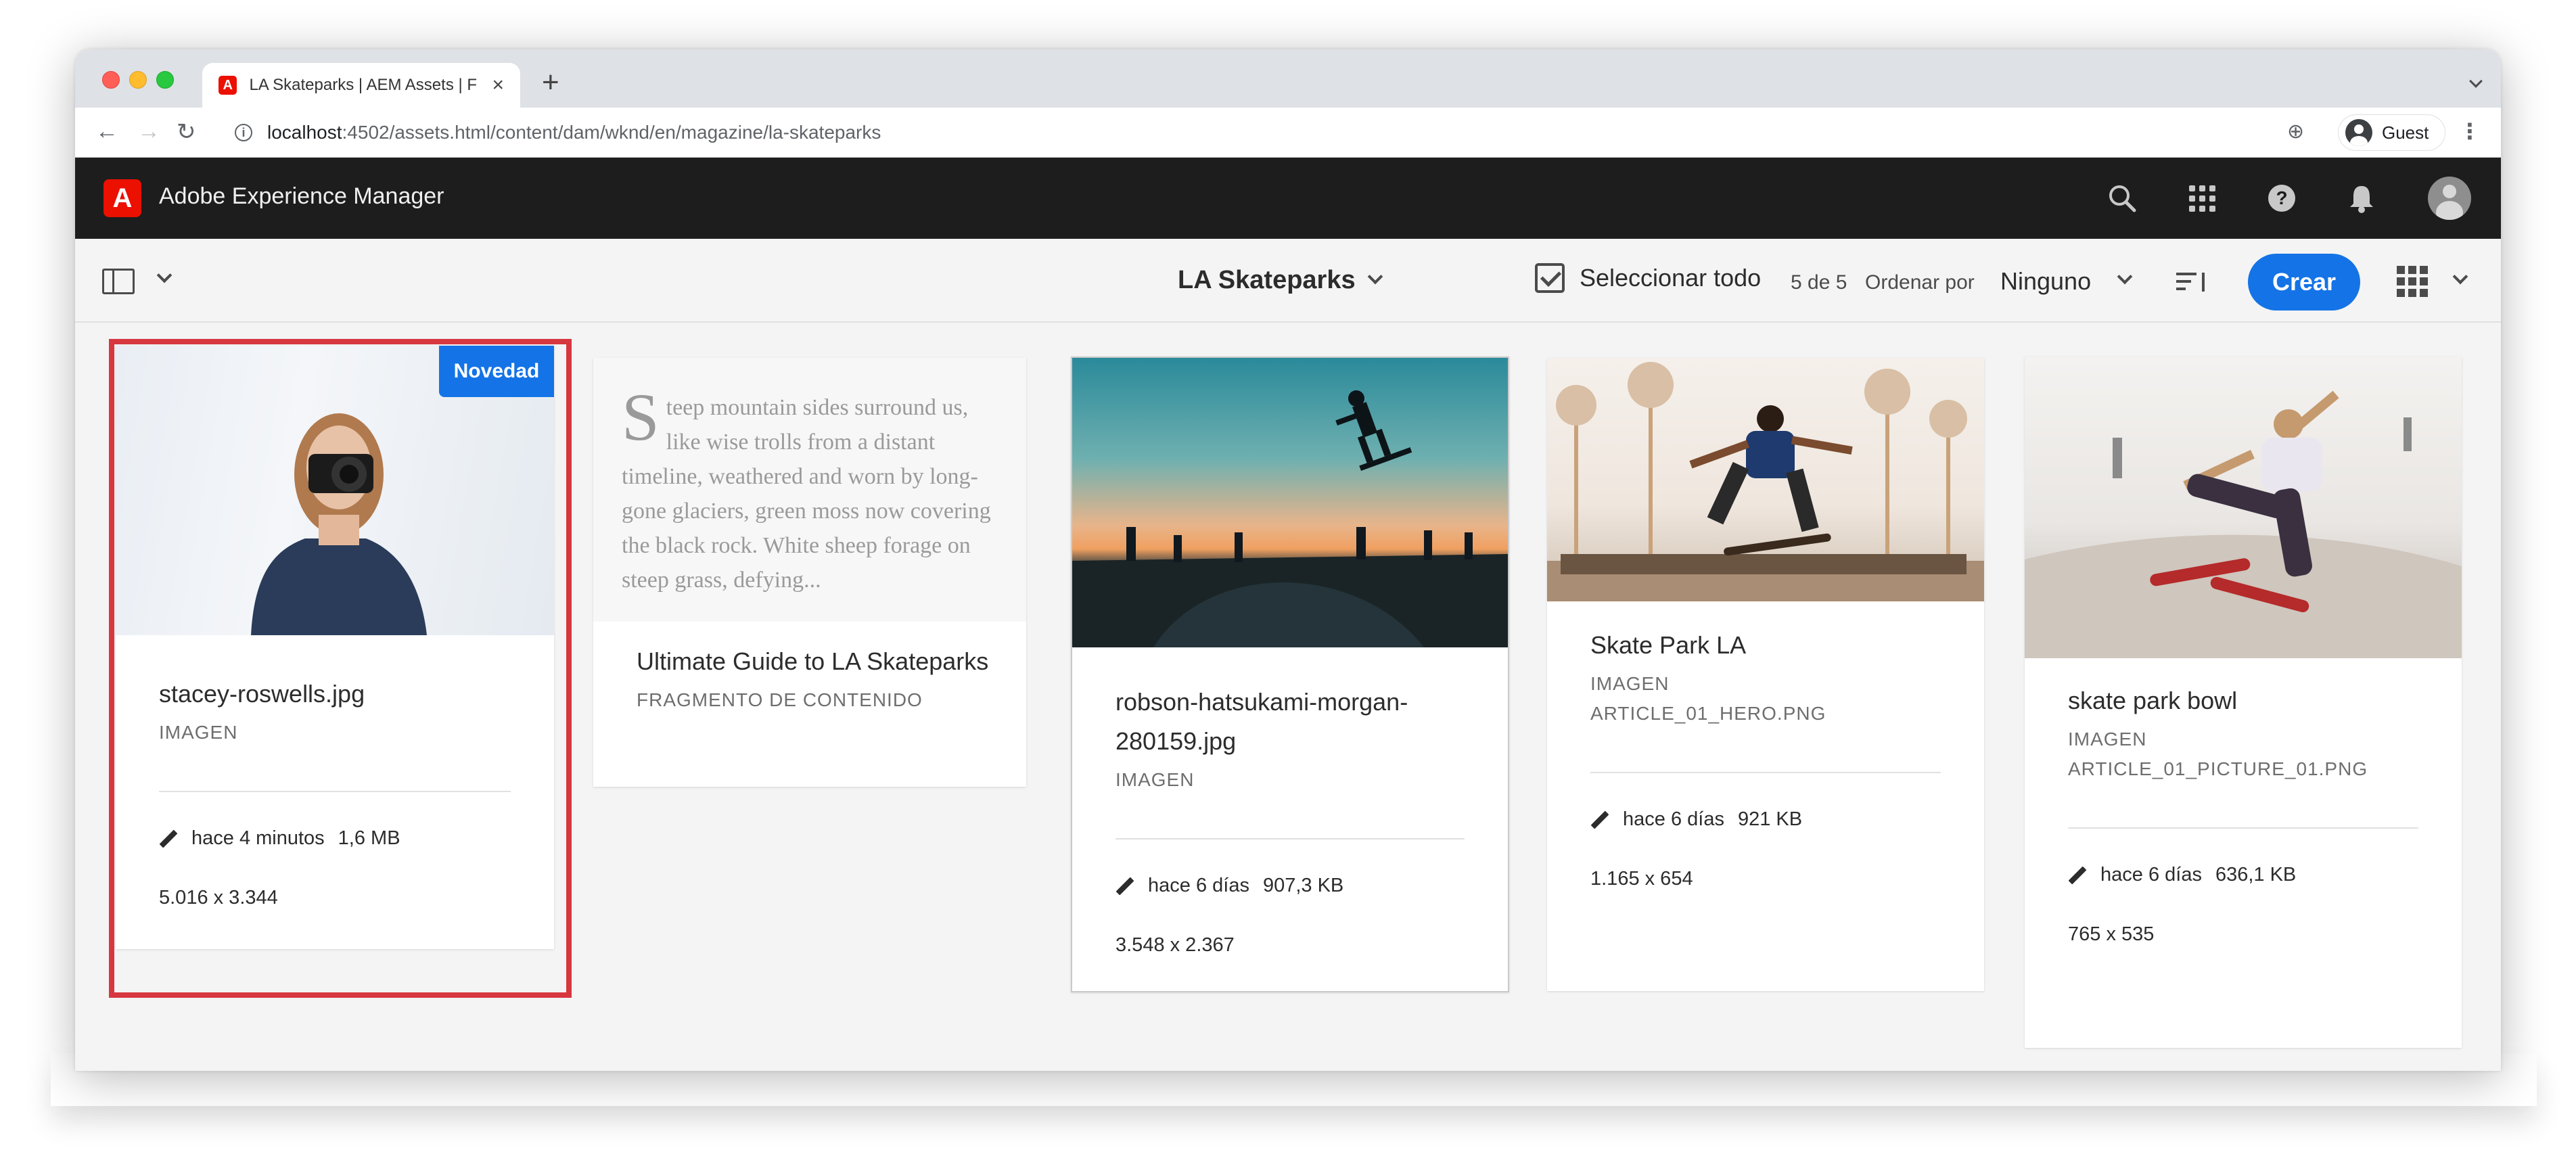 This screenshot has height=1173, width=2576. Describe the element at coordinates (496, 371) in the screenshot. I see `new-badge: Novedad` at that location.